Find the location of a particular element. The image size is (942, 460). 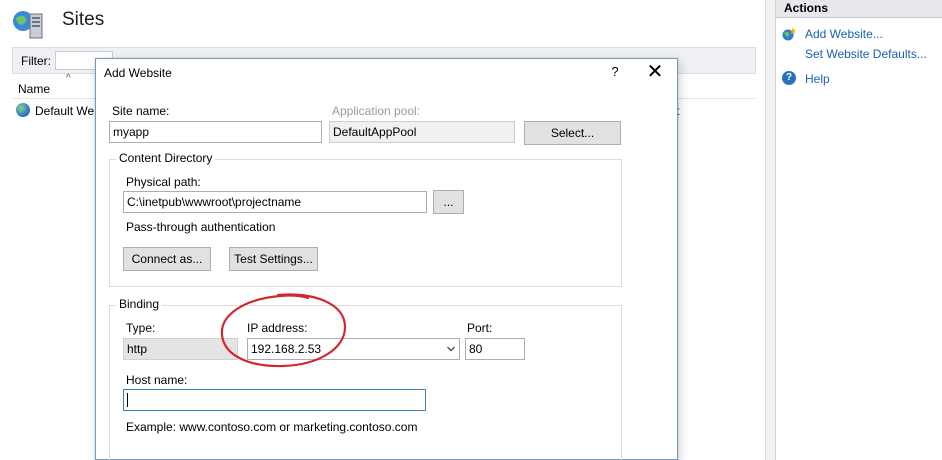

help-icon: ? is located at coordinates (789, 78).